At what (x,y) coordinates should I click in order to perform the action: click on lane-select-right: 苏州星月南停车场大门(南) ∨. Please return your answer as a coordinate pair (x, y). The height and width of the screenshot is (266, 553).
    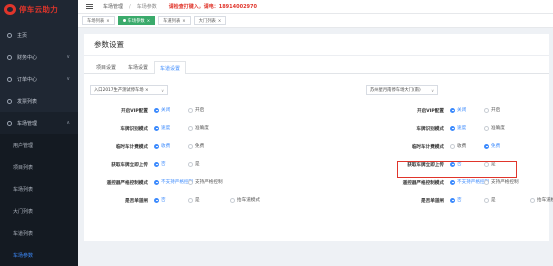
    Looking at the image, I should click on (402, 90).